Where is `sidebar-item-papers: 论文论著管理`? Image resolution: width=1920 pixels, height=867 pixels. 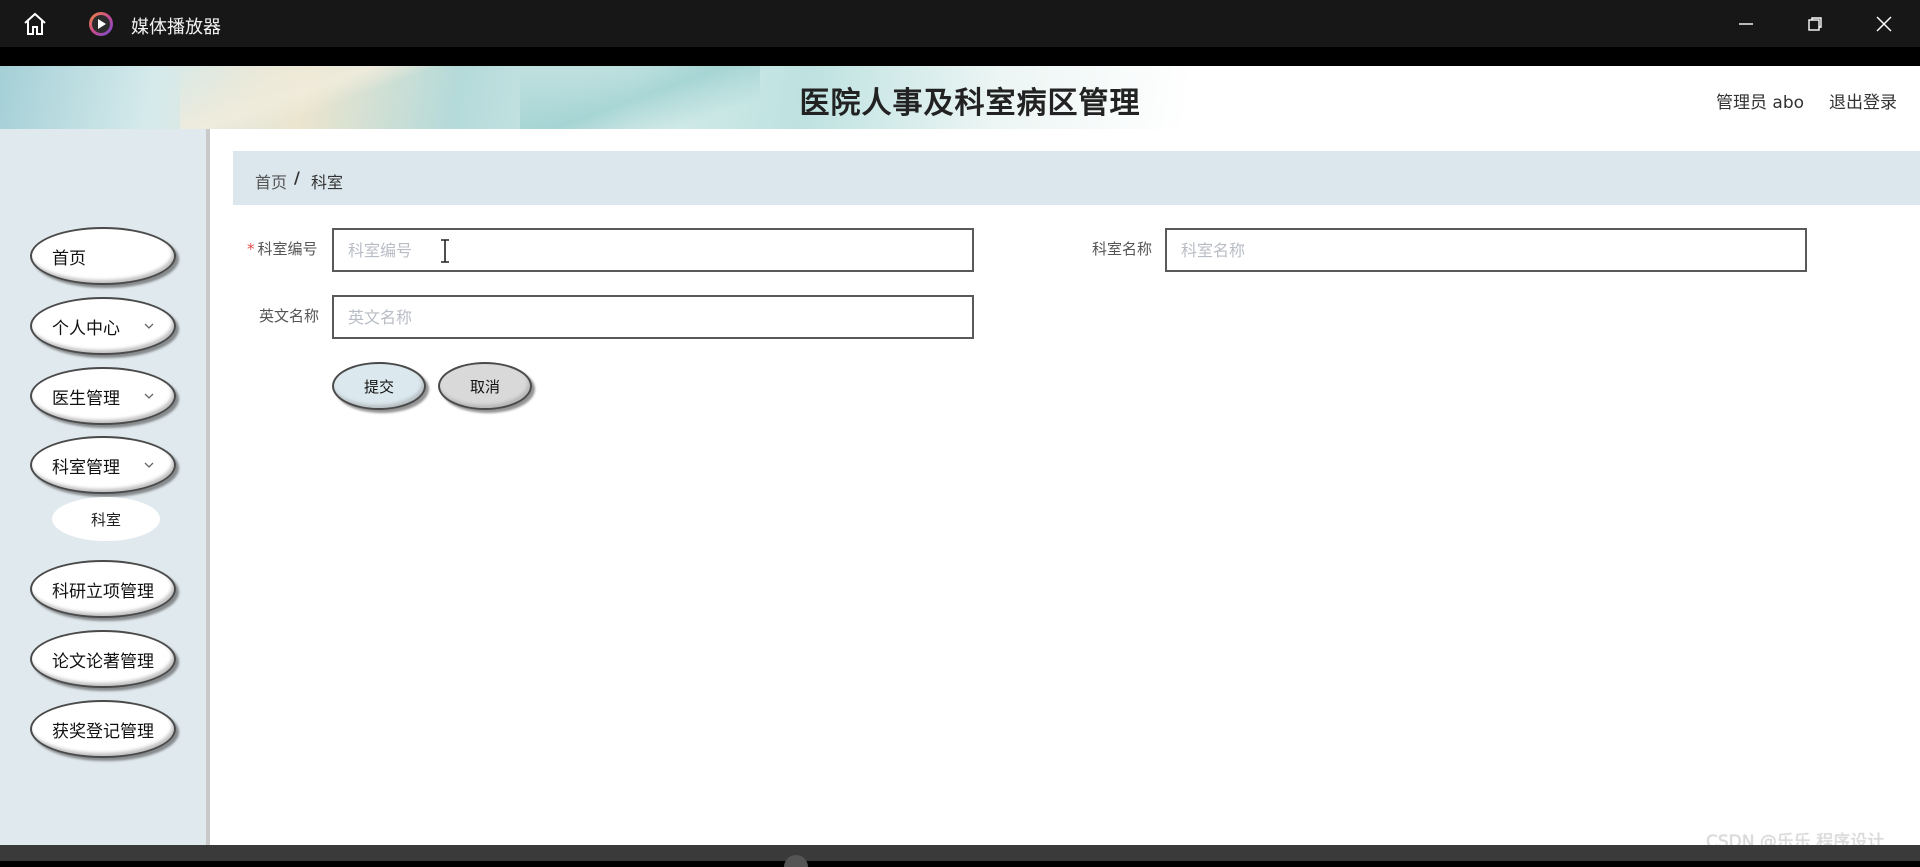 sidebar-item-papers: 论文论著管理 is located at coordinates (103, 659).